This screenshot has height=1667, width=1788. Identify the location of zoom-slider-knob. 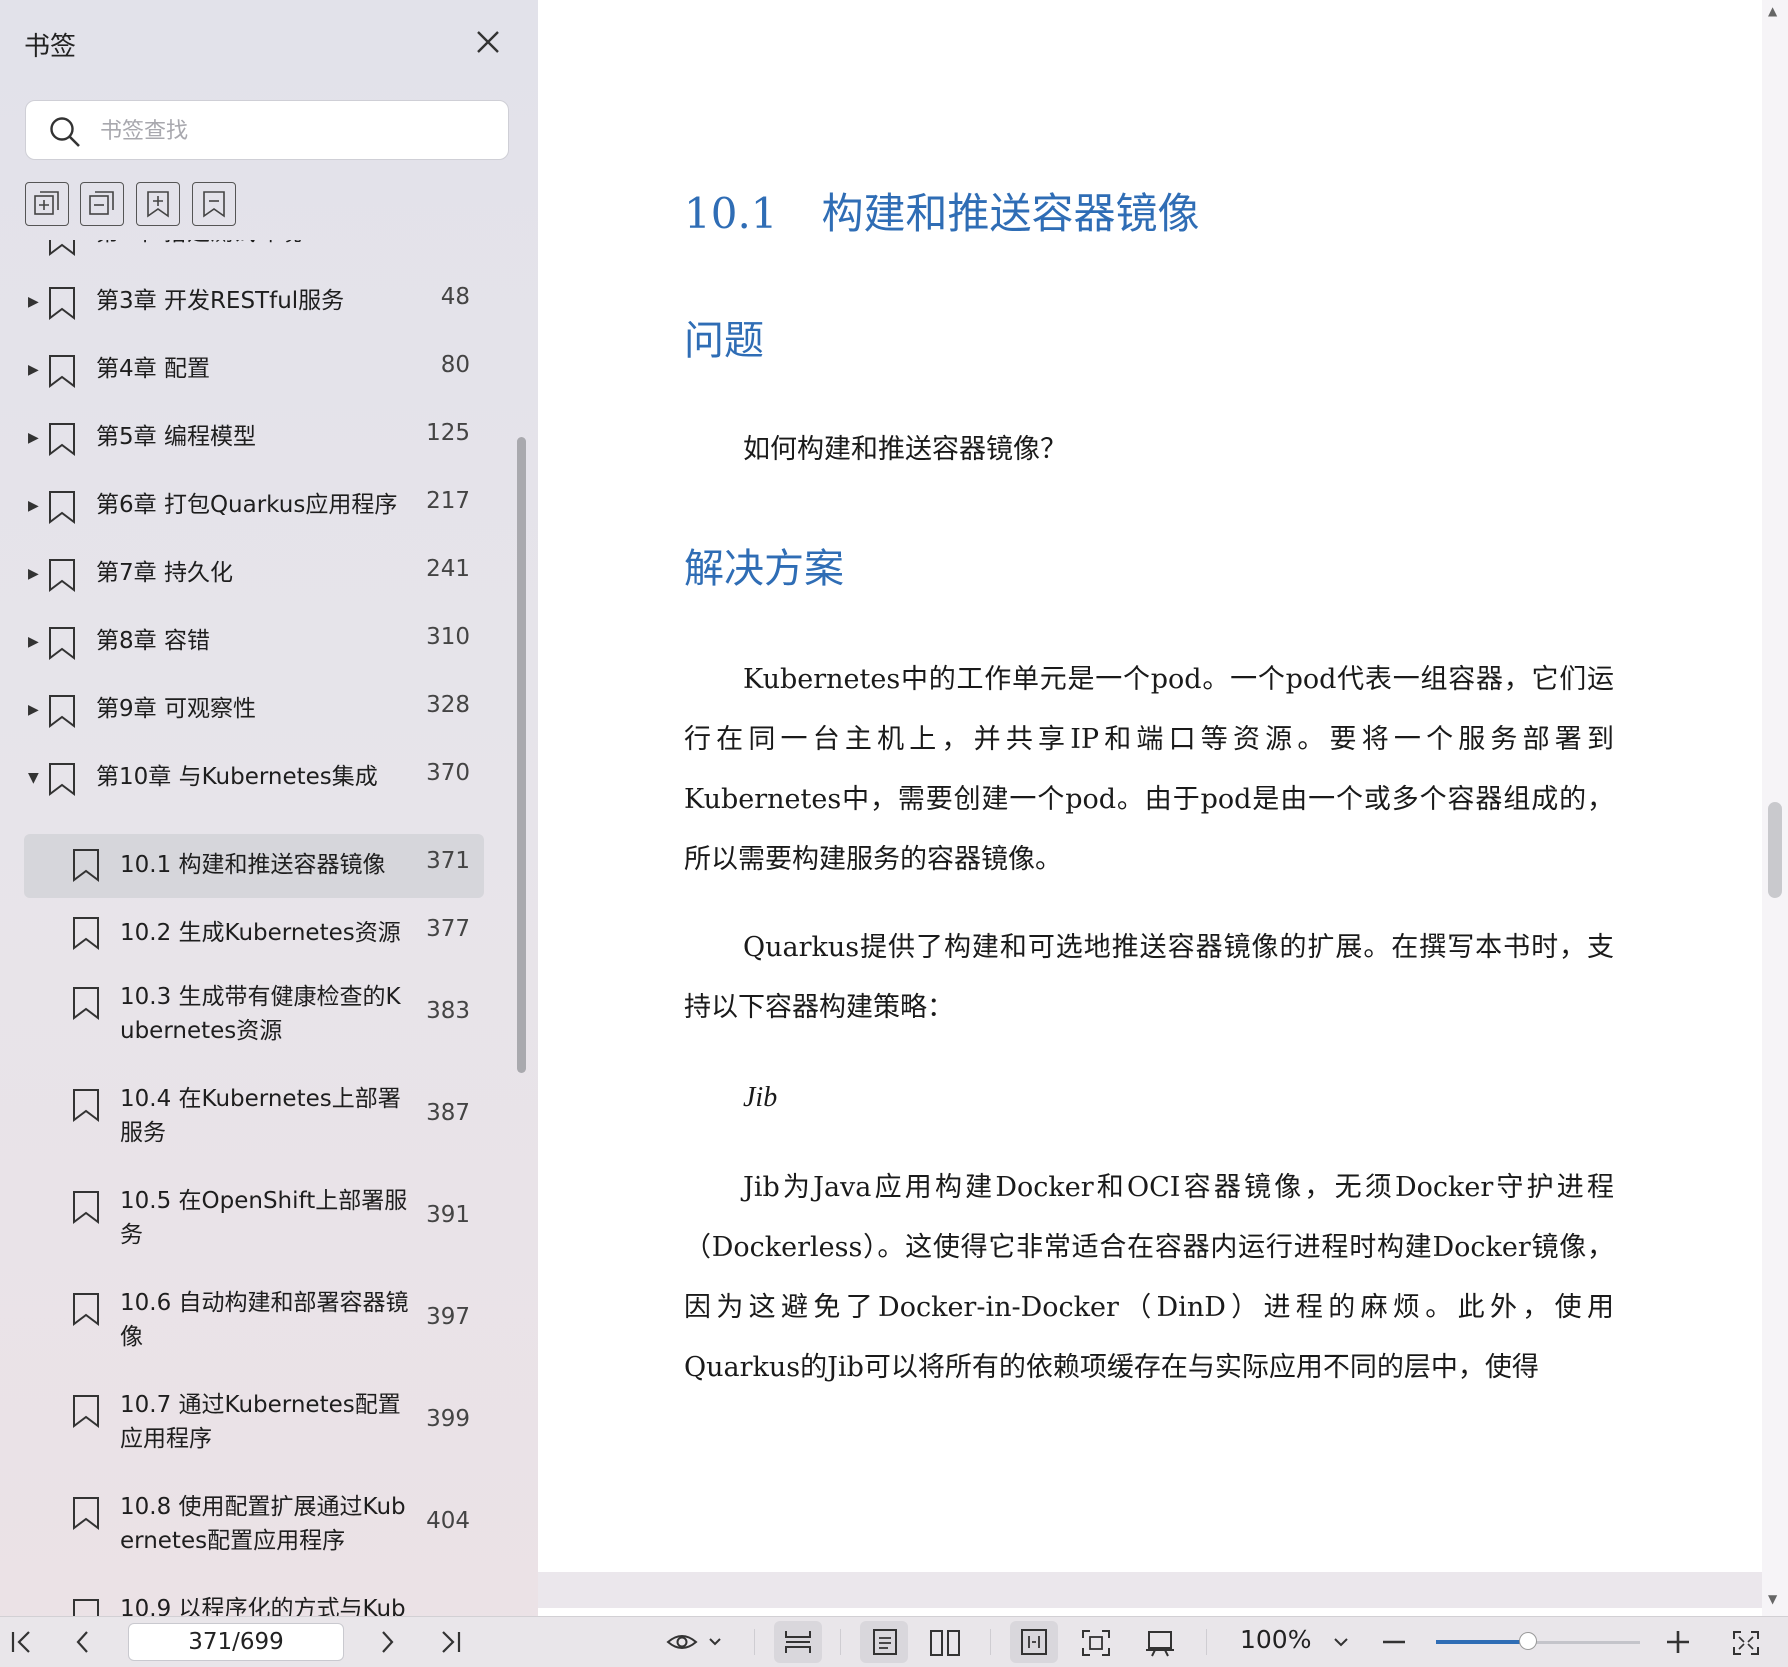
(1527, 1641).